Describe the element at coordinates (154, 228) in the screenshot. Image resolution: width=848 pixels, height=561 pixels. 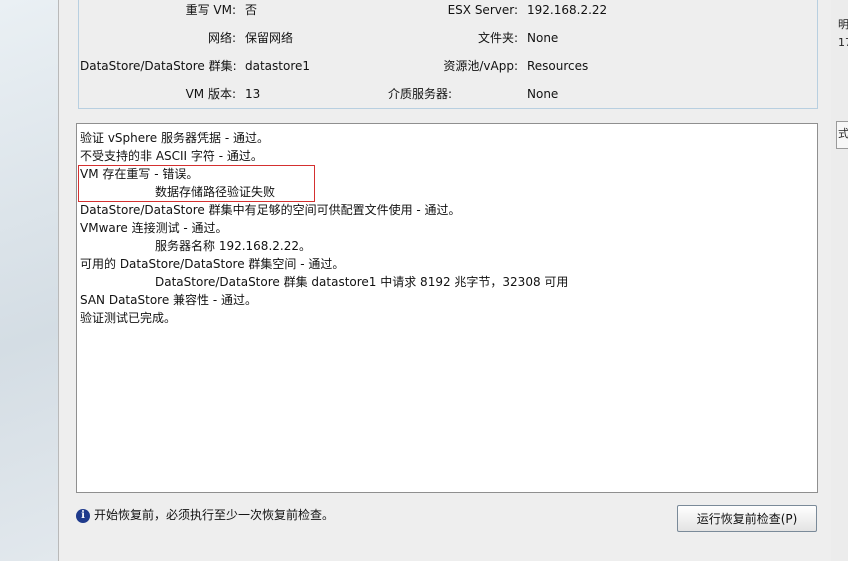
I see `log-line: VMware 连接测试 - 通过。` at that location.